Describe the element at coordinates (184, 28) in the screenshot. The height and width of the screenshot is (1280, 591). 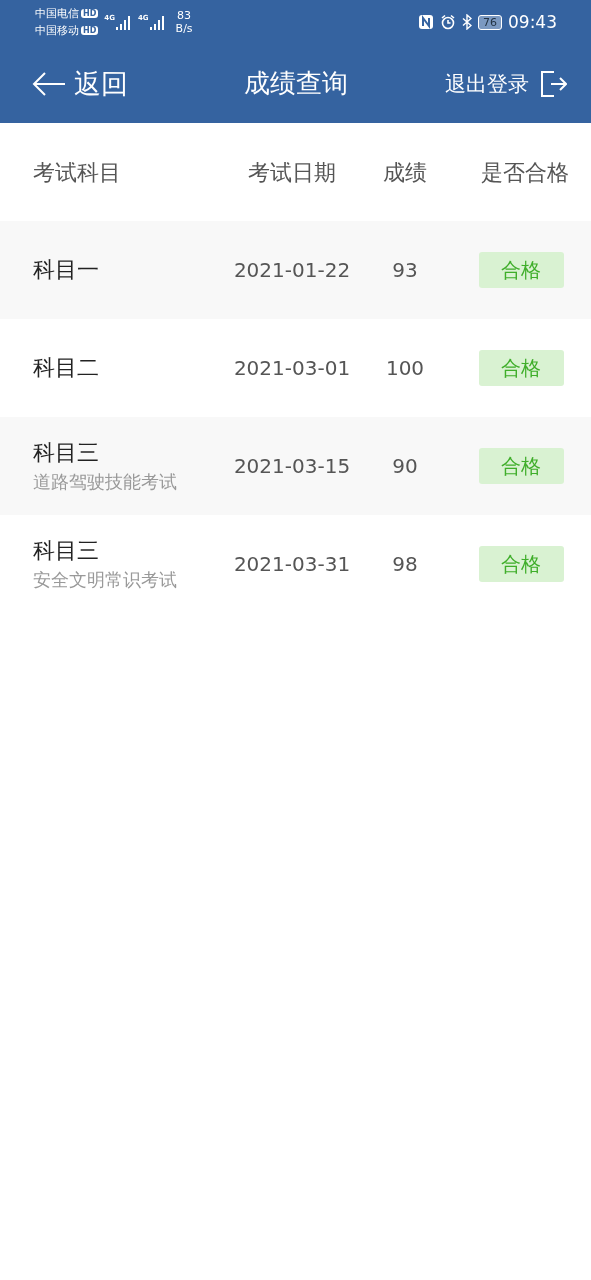
I see `speed-unit: B/s` at that location.